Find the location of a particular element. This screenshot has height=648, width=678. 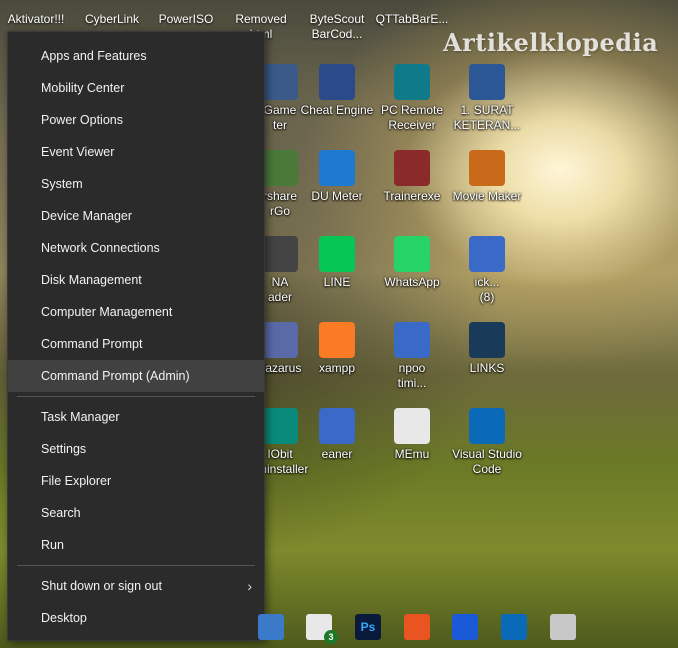

menu-item-shut-down-or-sign-out: Shut down or sign out › is located at coordinates (136, 586).